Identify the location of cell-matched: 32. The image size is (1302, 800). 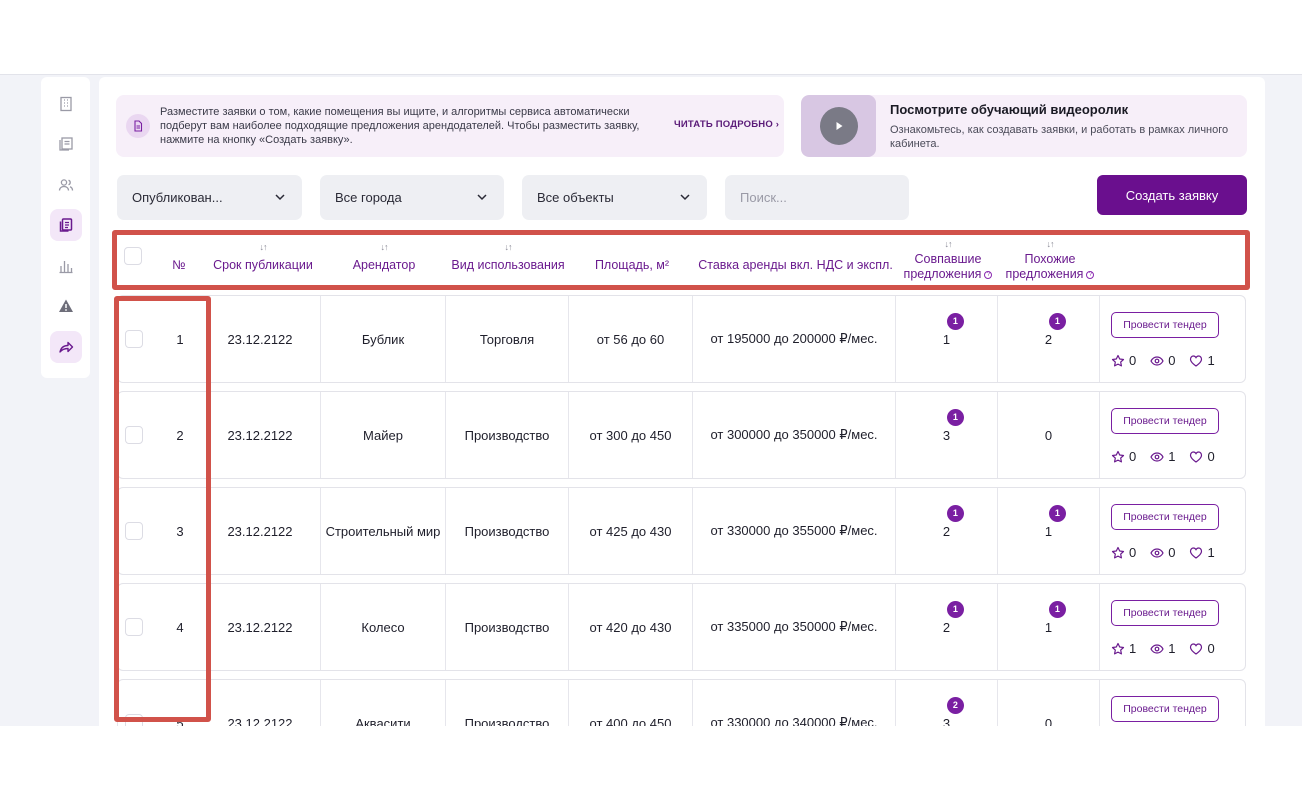
(946, 703).